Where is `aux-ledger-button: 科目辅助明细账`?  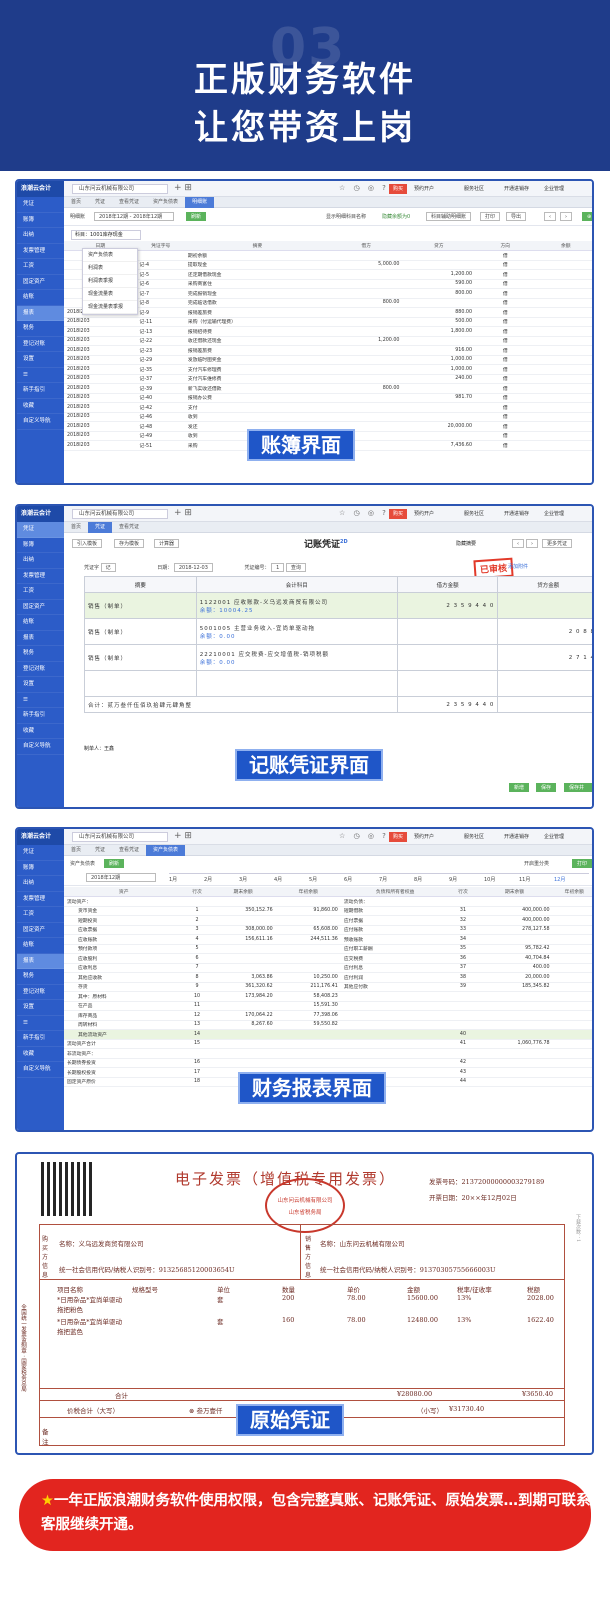
aux-ledger-button: 科目辅助明细账 is located at coordinates (449, 216).